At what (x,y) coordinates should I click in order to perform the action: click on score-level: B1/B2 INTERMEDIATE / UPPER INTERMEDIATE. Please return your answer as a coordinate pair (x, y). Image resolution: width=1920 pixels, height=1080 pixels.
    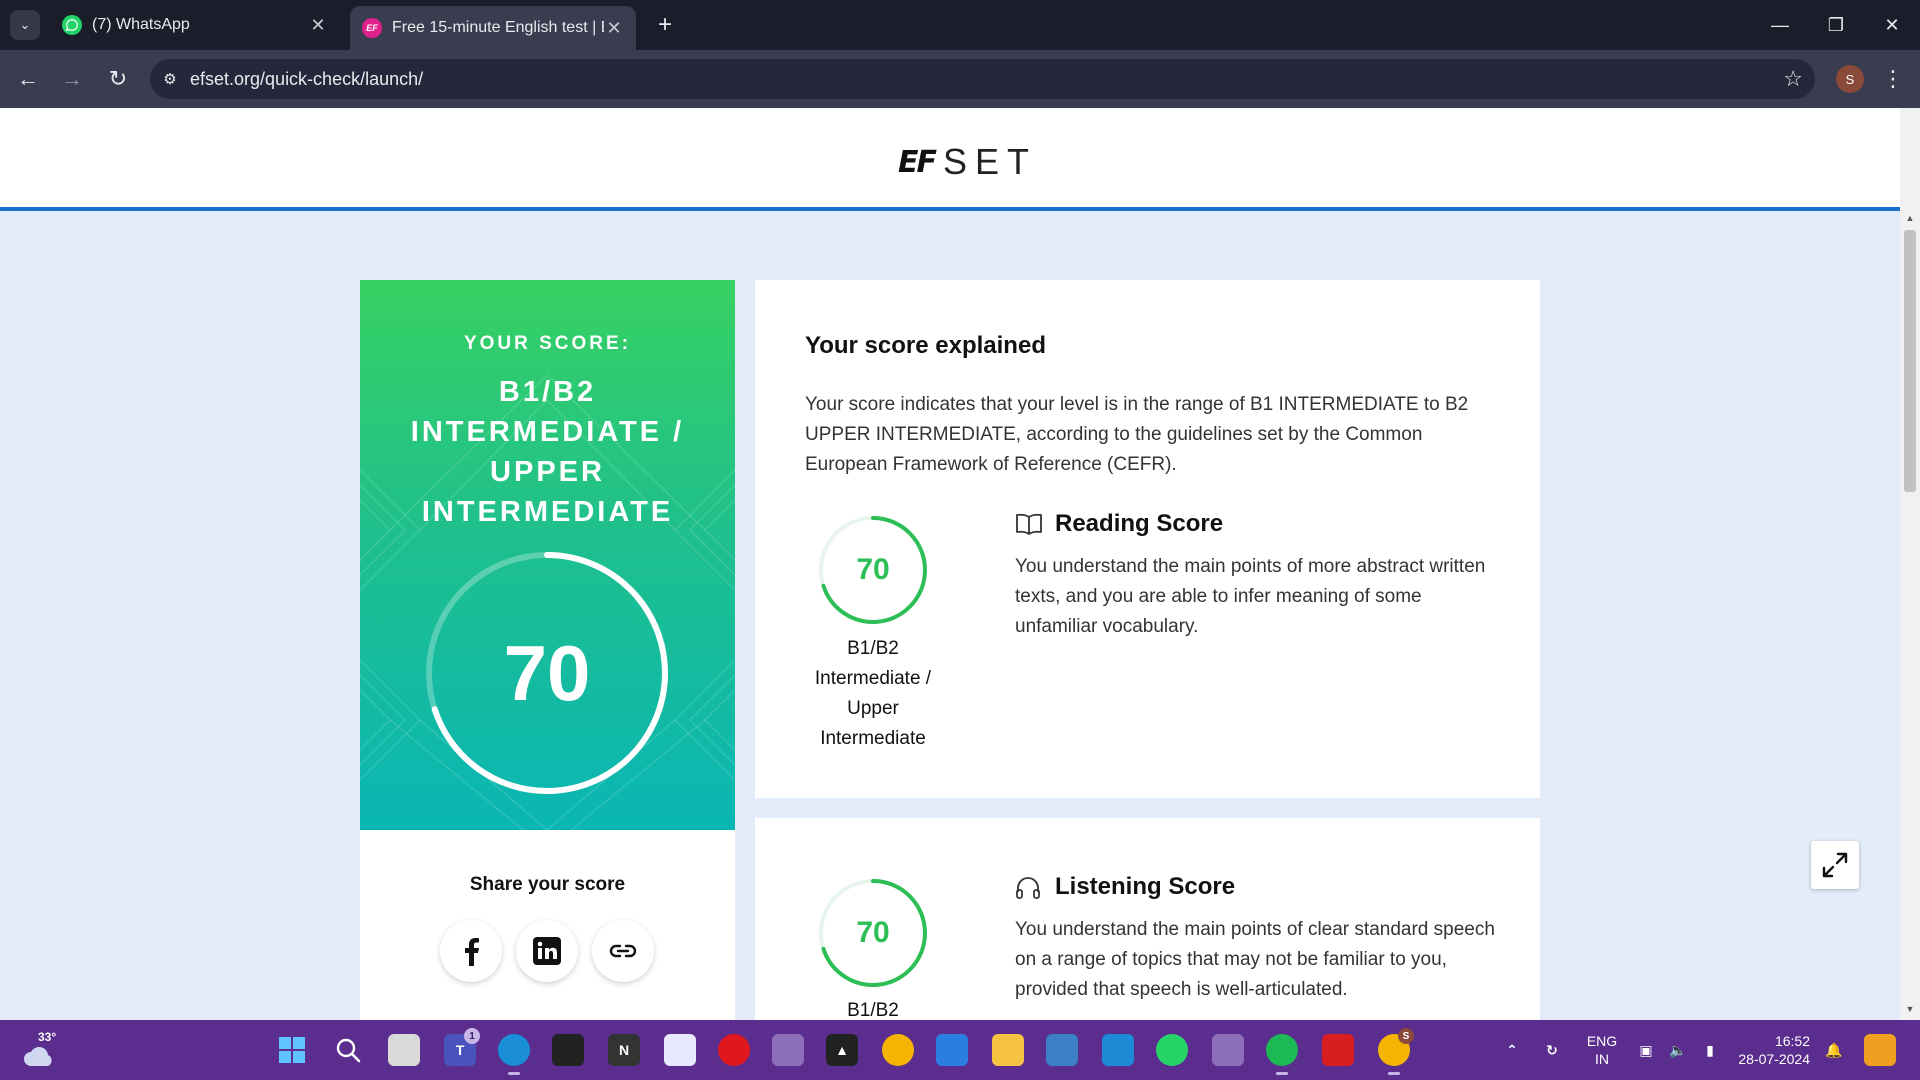
    Looking at the image, I should click on (547, 452).